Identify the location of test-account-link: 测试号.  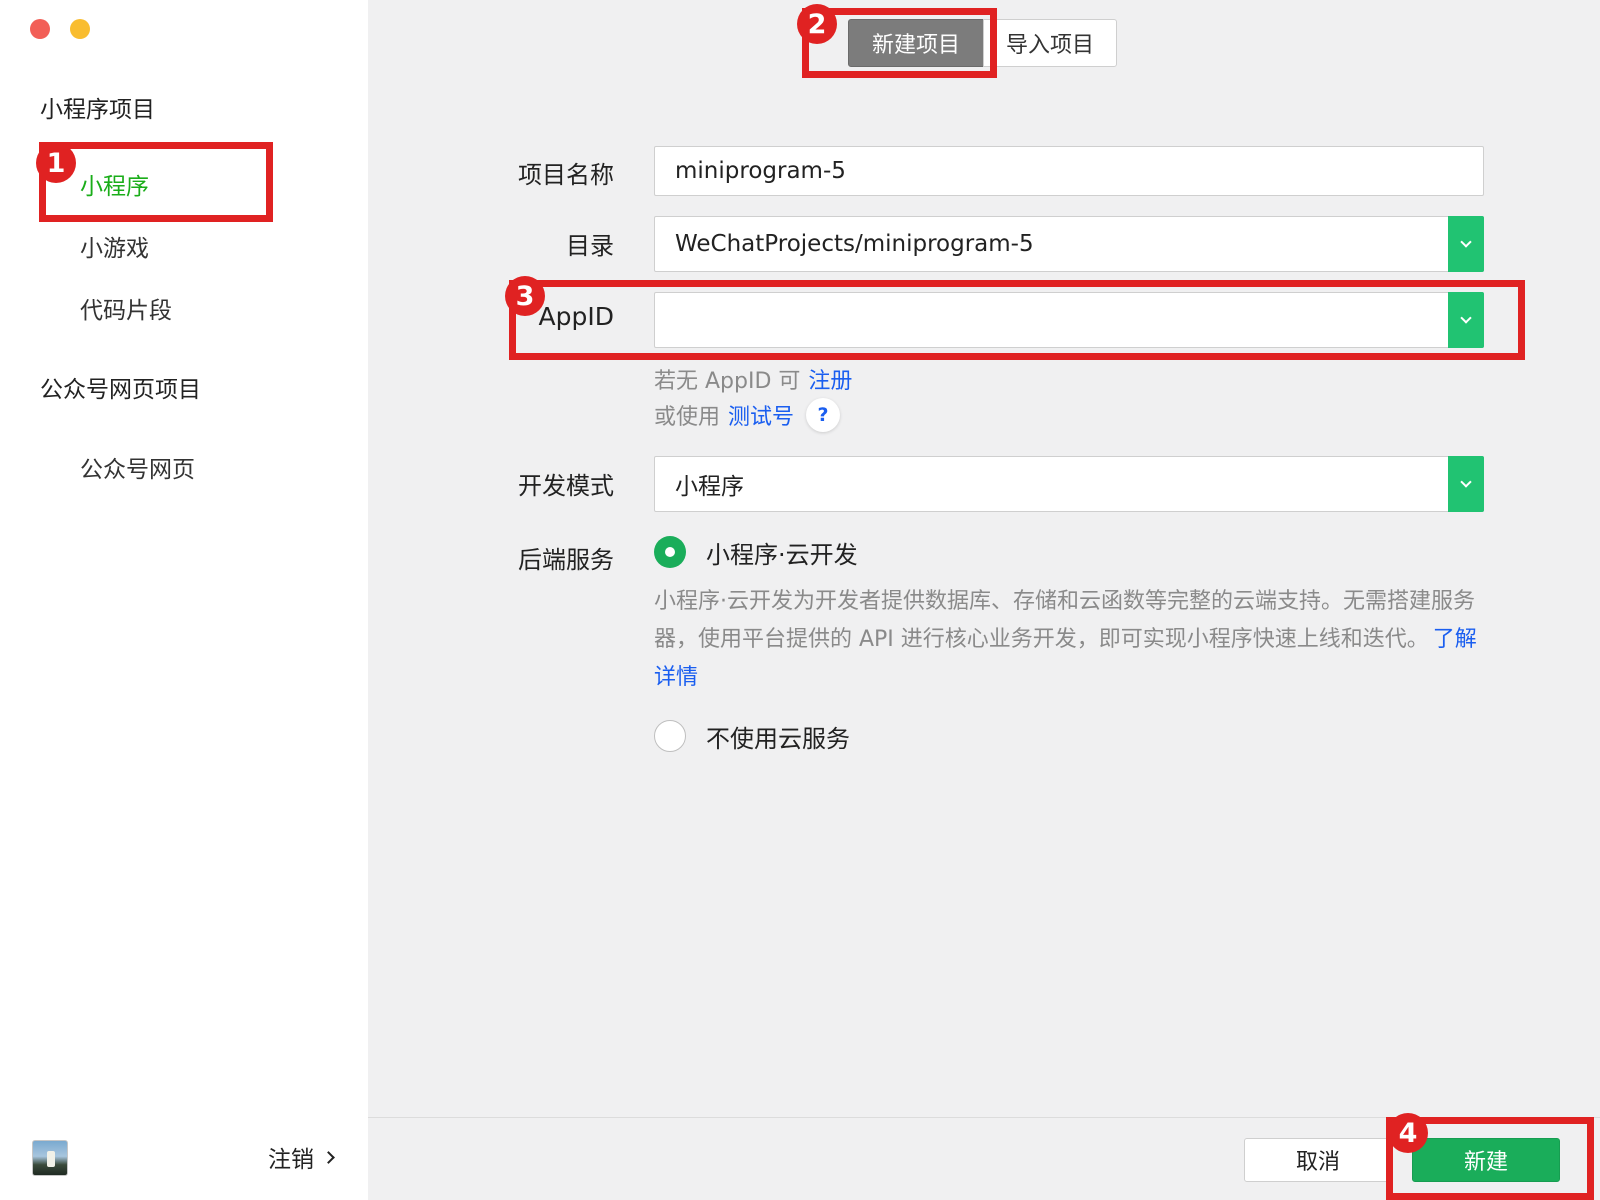
(761, 415).